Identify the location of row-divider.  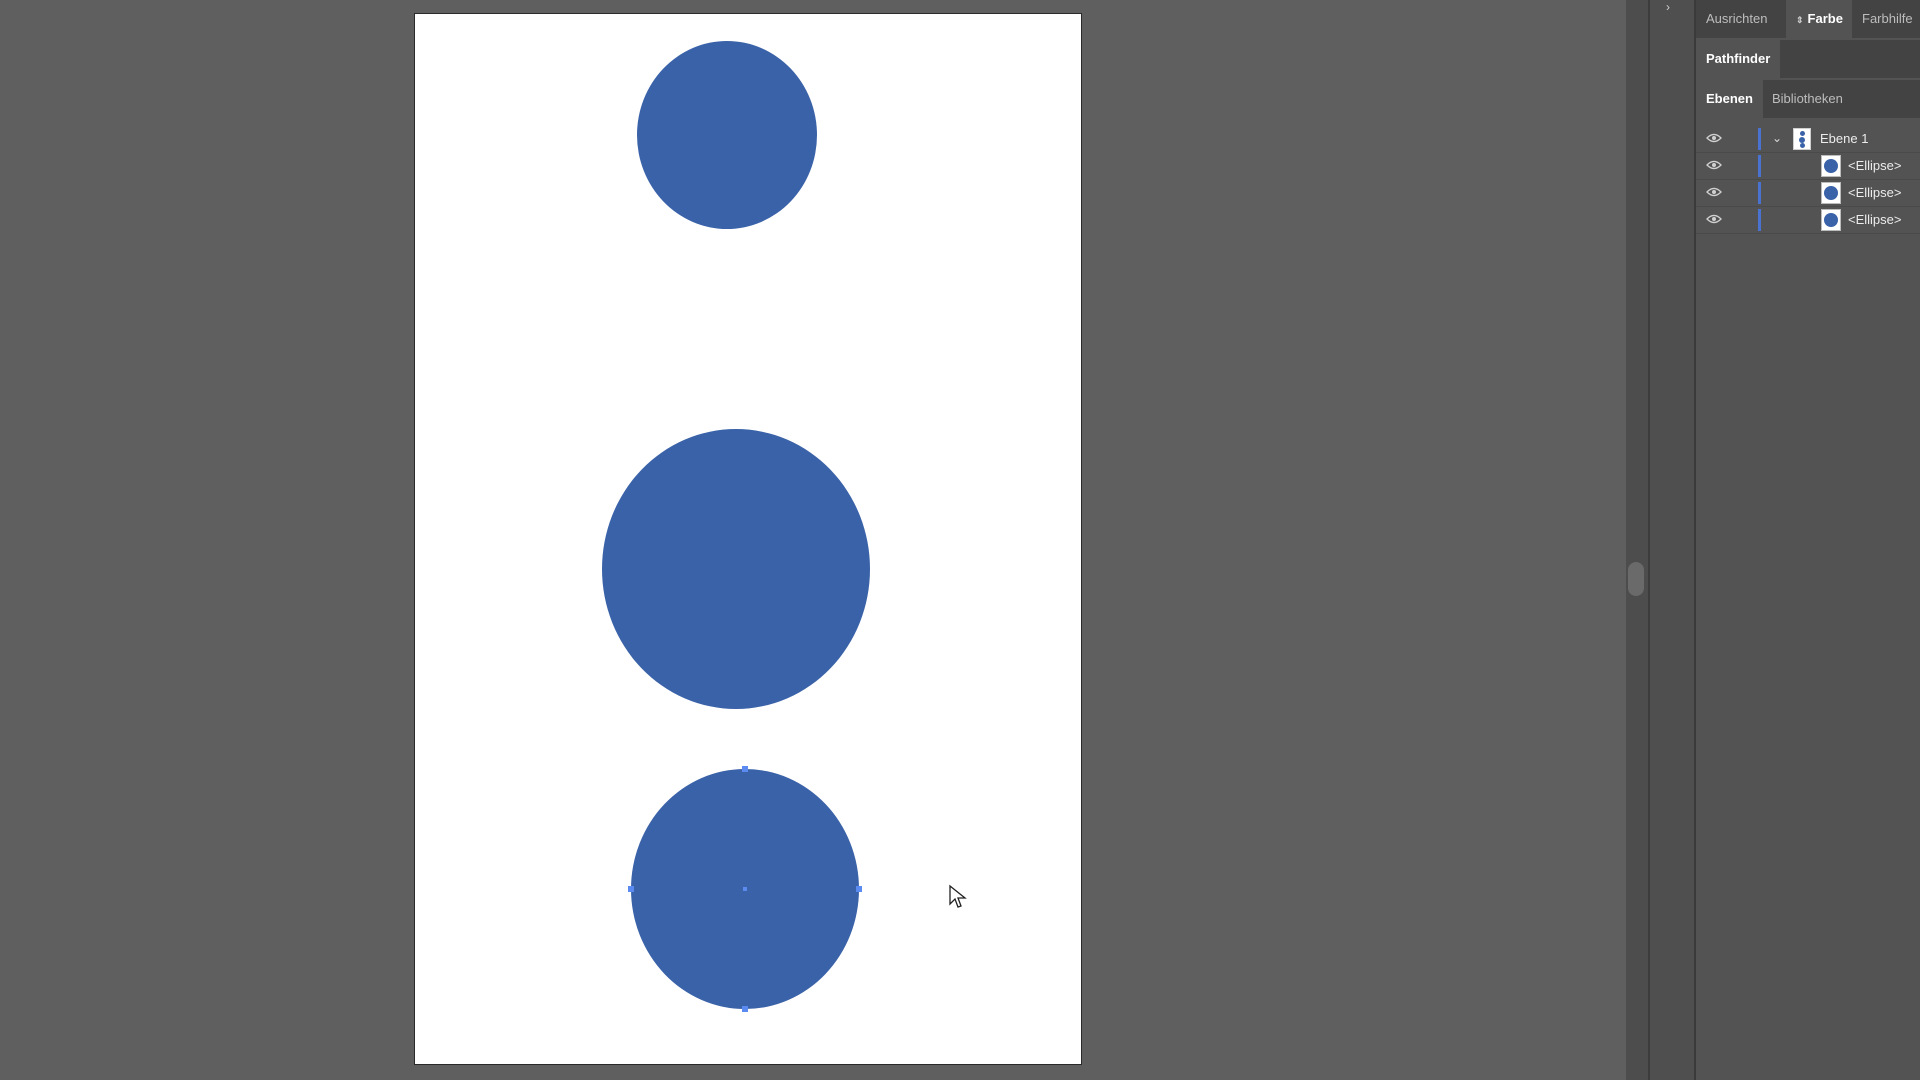
(1808, 233).